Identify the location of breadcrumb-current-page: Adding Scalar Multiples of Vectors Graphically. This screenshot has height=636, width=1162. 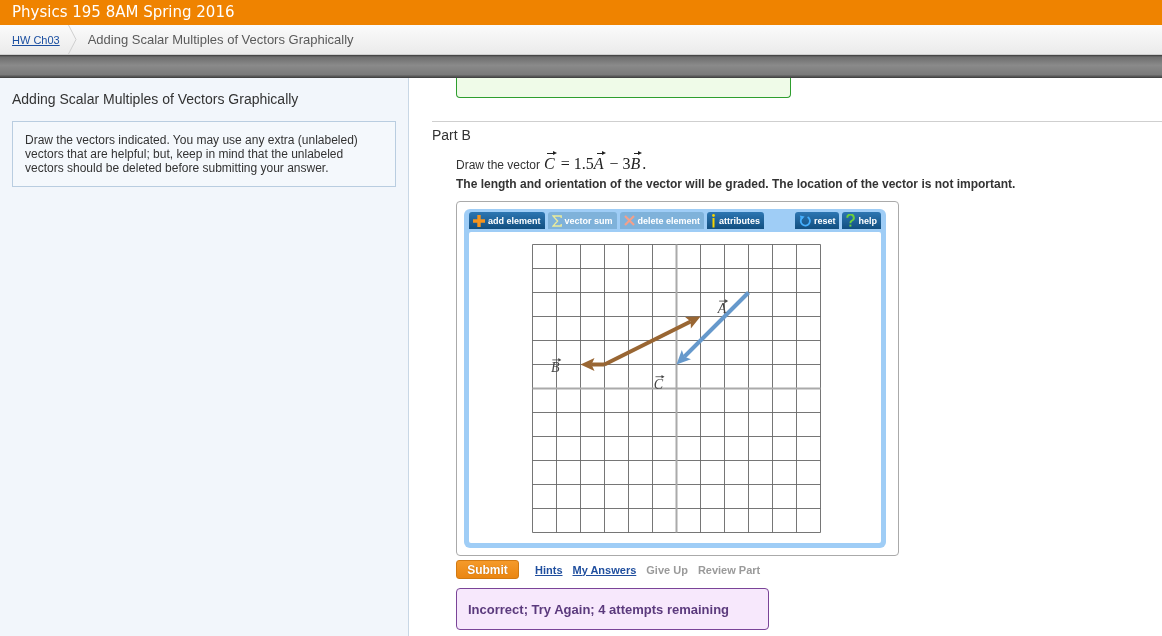
(220, 39).